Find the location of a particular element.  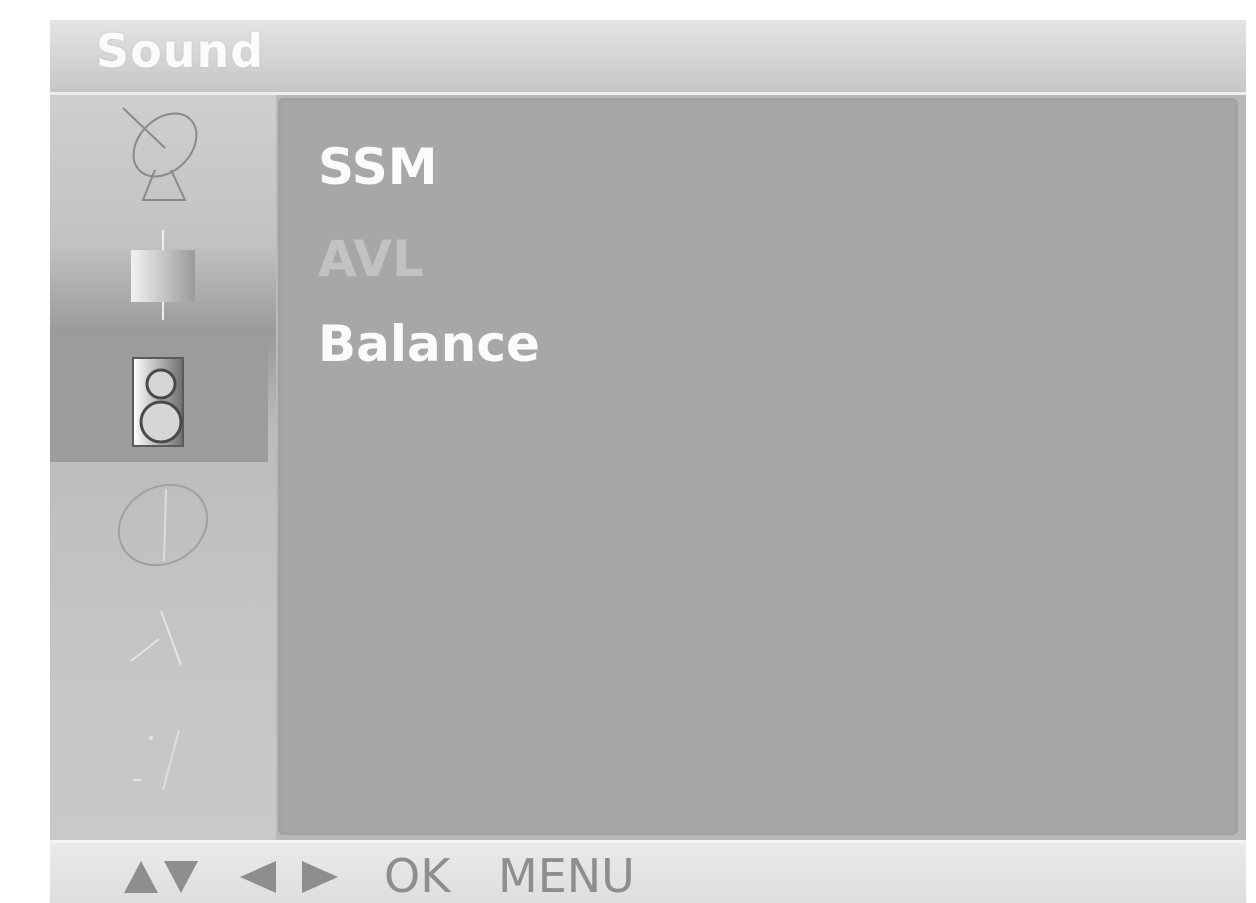

down-arrow-icon is located at coordinates (181, 877).